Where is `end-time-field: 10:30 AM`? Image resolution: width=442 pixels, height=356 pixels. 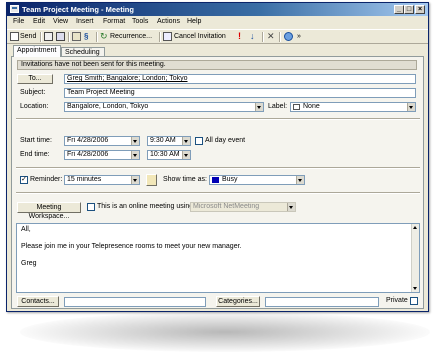 end-time-field: 10:30 AM is located at coordinates (169, 155).